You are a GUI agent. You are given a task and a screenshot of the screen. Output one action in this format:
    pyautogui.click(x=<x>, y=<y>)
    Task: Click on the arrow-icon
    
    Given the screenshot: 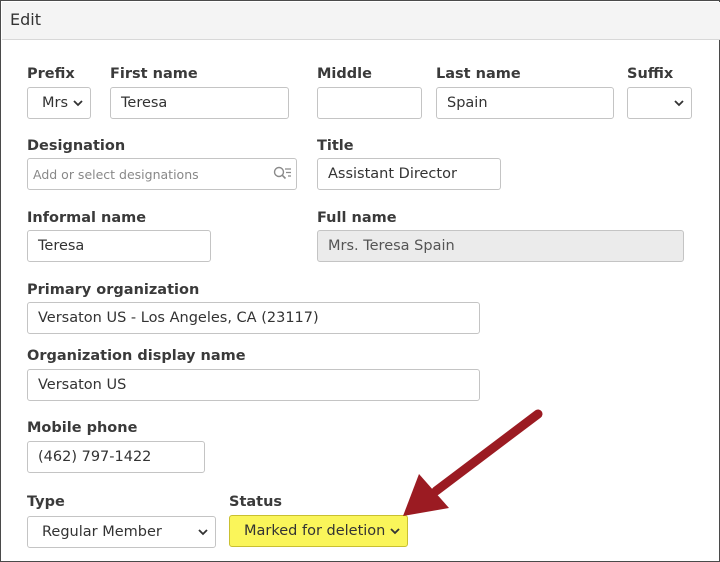 What is the action you would take?
    pyautogui.click(x=473, y=462)
    